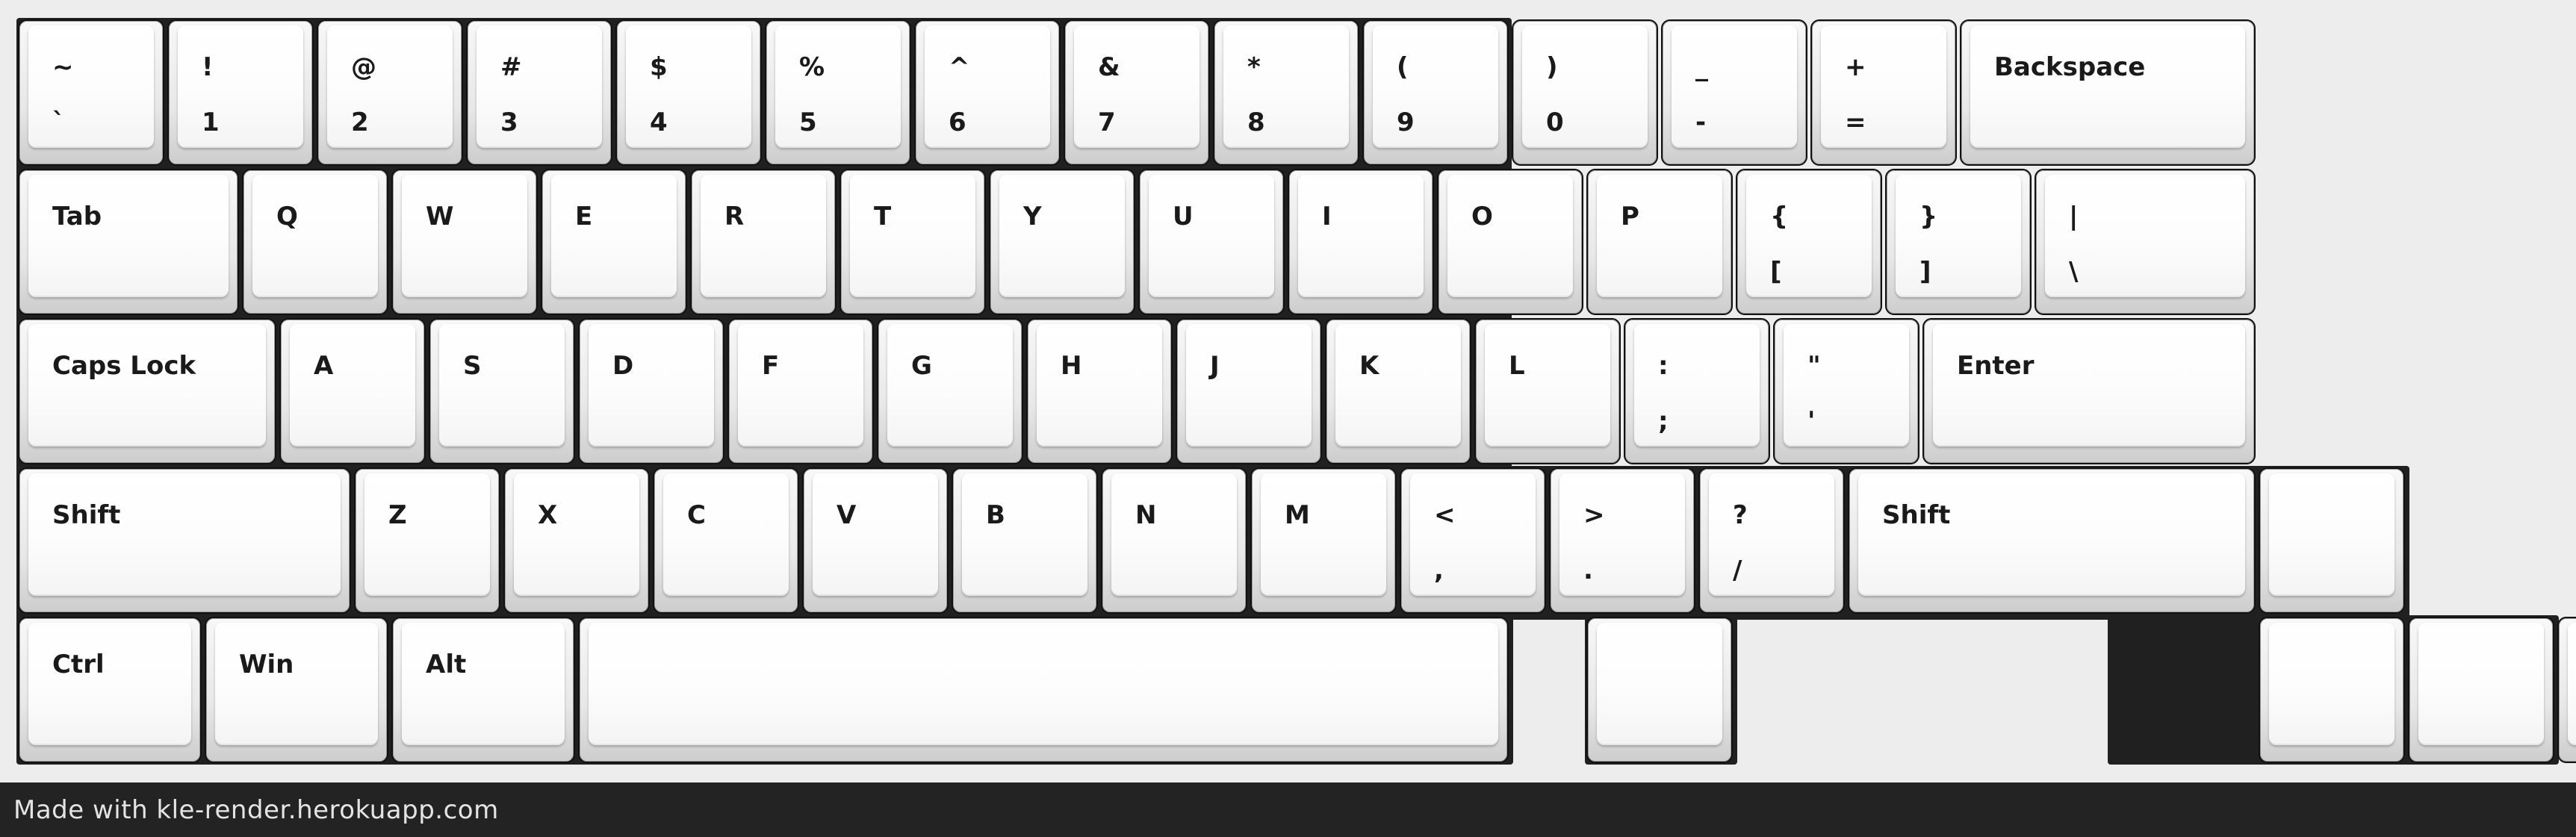  Describe the element at coordinates (577, 540) in the screenshot. I see `key-x-r3c2: X` at that location.